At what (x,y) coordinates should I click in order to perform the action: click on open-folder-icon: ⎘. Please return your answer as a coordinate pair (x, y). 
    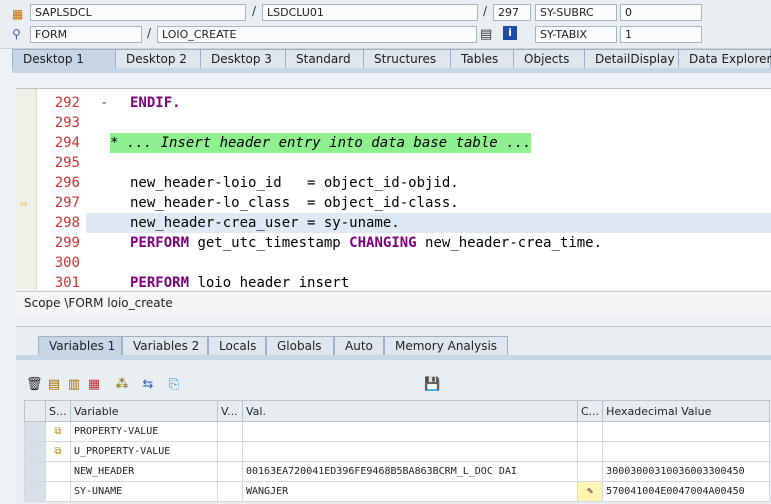
    Looking at the image, I should click on (174, 385).